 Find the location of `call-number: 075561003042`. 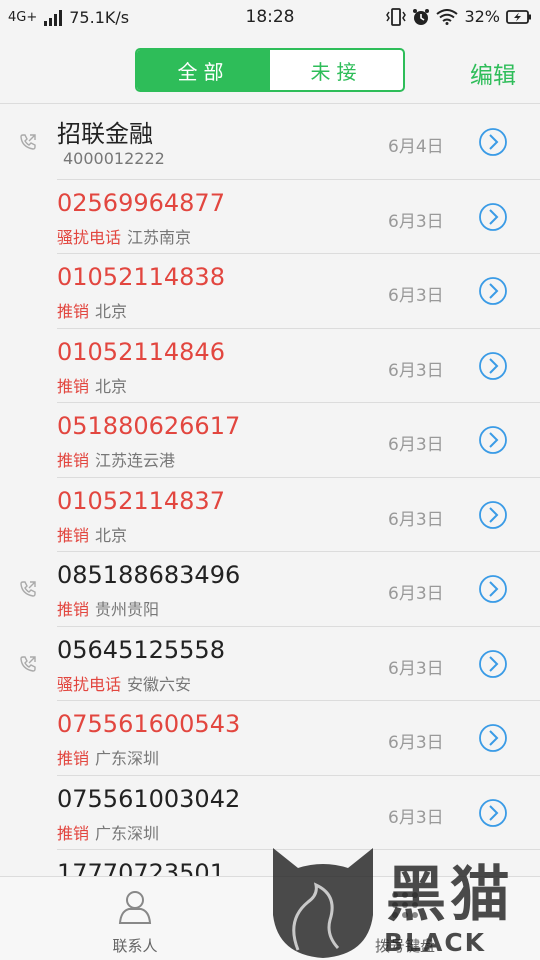

call-number: 075561003042 is located at coordinates (149, 798).